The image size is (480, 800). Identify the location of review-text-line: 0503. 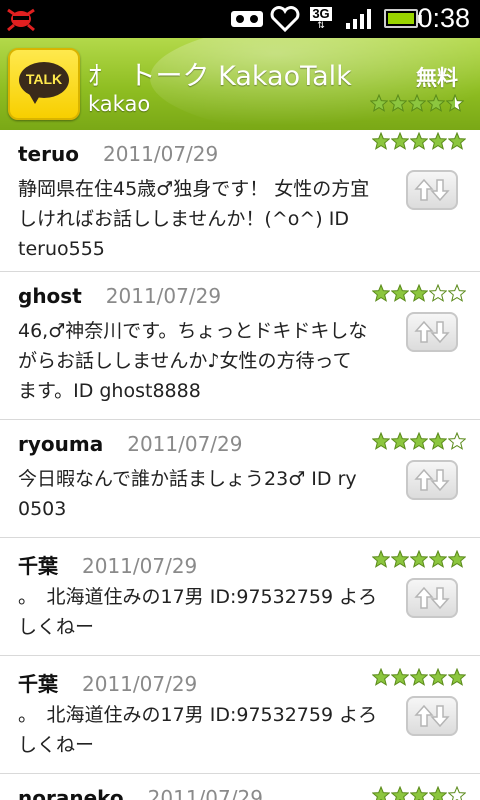
(42, 509).